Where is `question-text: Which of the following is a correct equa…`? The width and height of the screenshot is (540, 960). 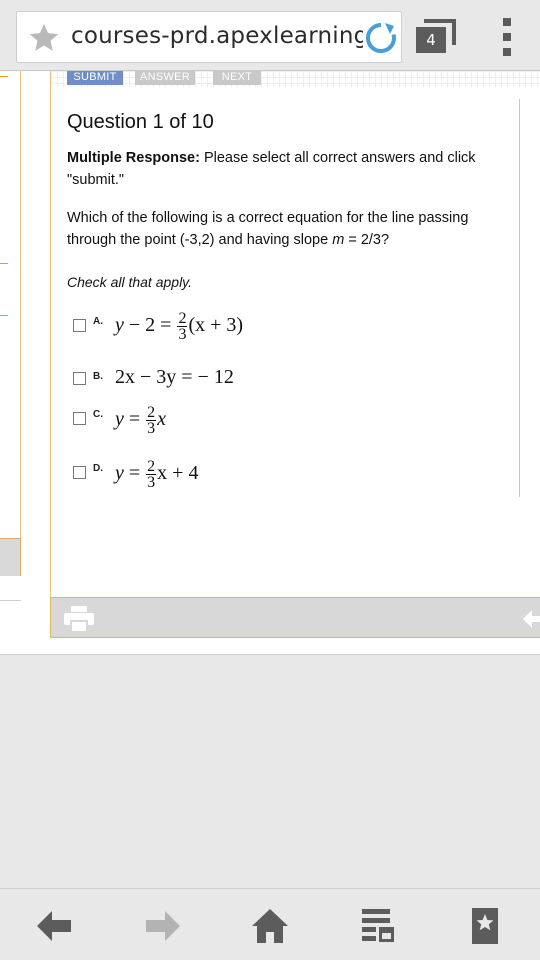 question-text: Which of the following is a correct equa… is located at coordinates (287, 229).